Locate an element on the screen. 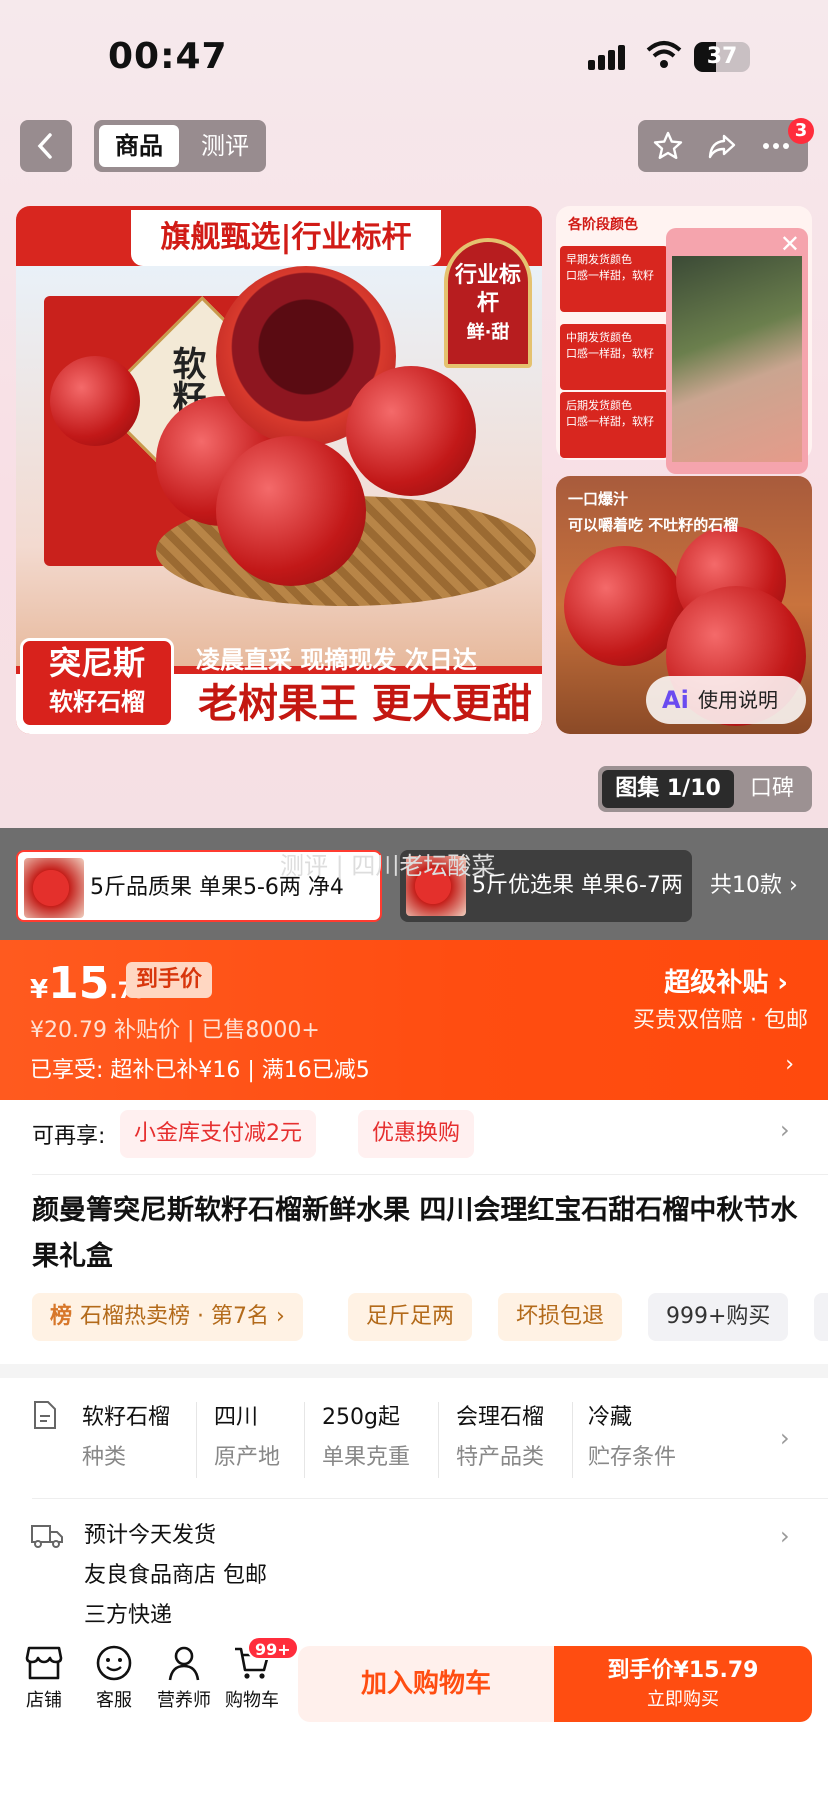 This screenshot has width=828, height=1795. shop-shipping: 友良食品商店 包邮 is located at coordinates (175, 1575).